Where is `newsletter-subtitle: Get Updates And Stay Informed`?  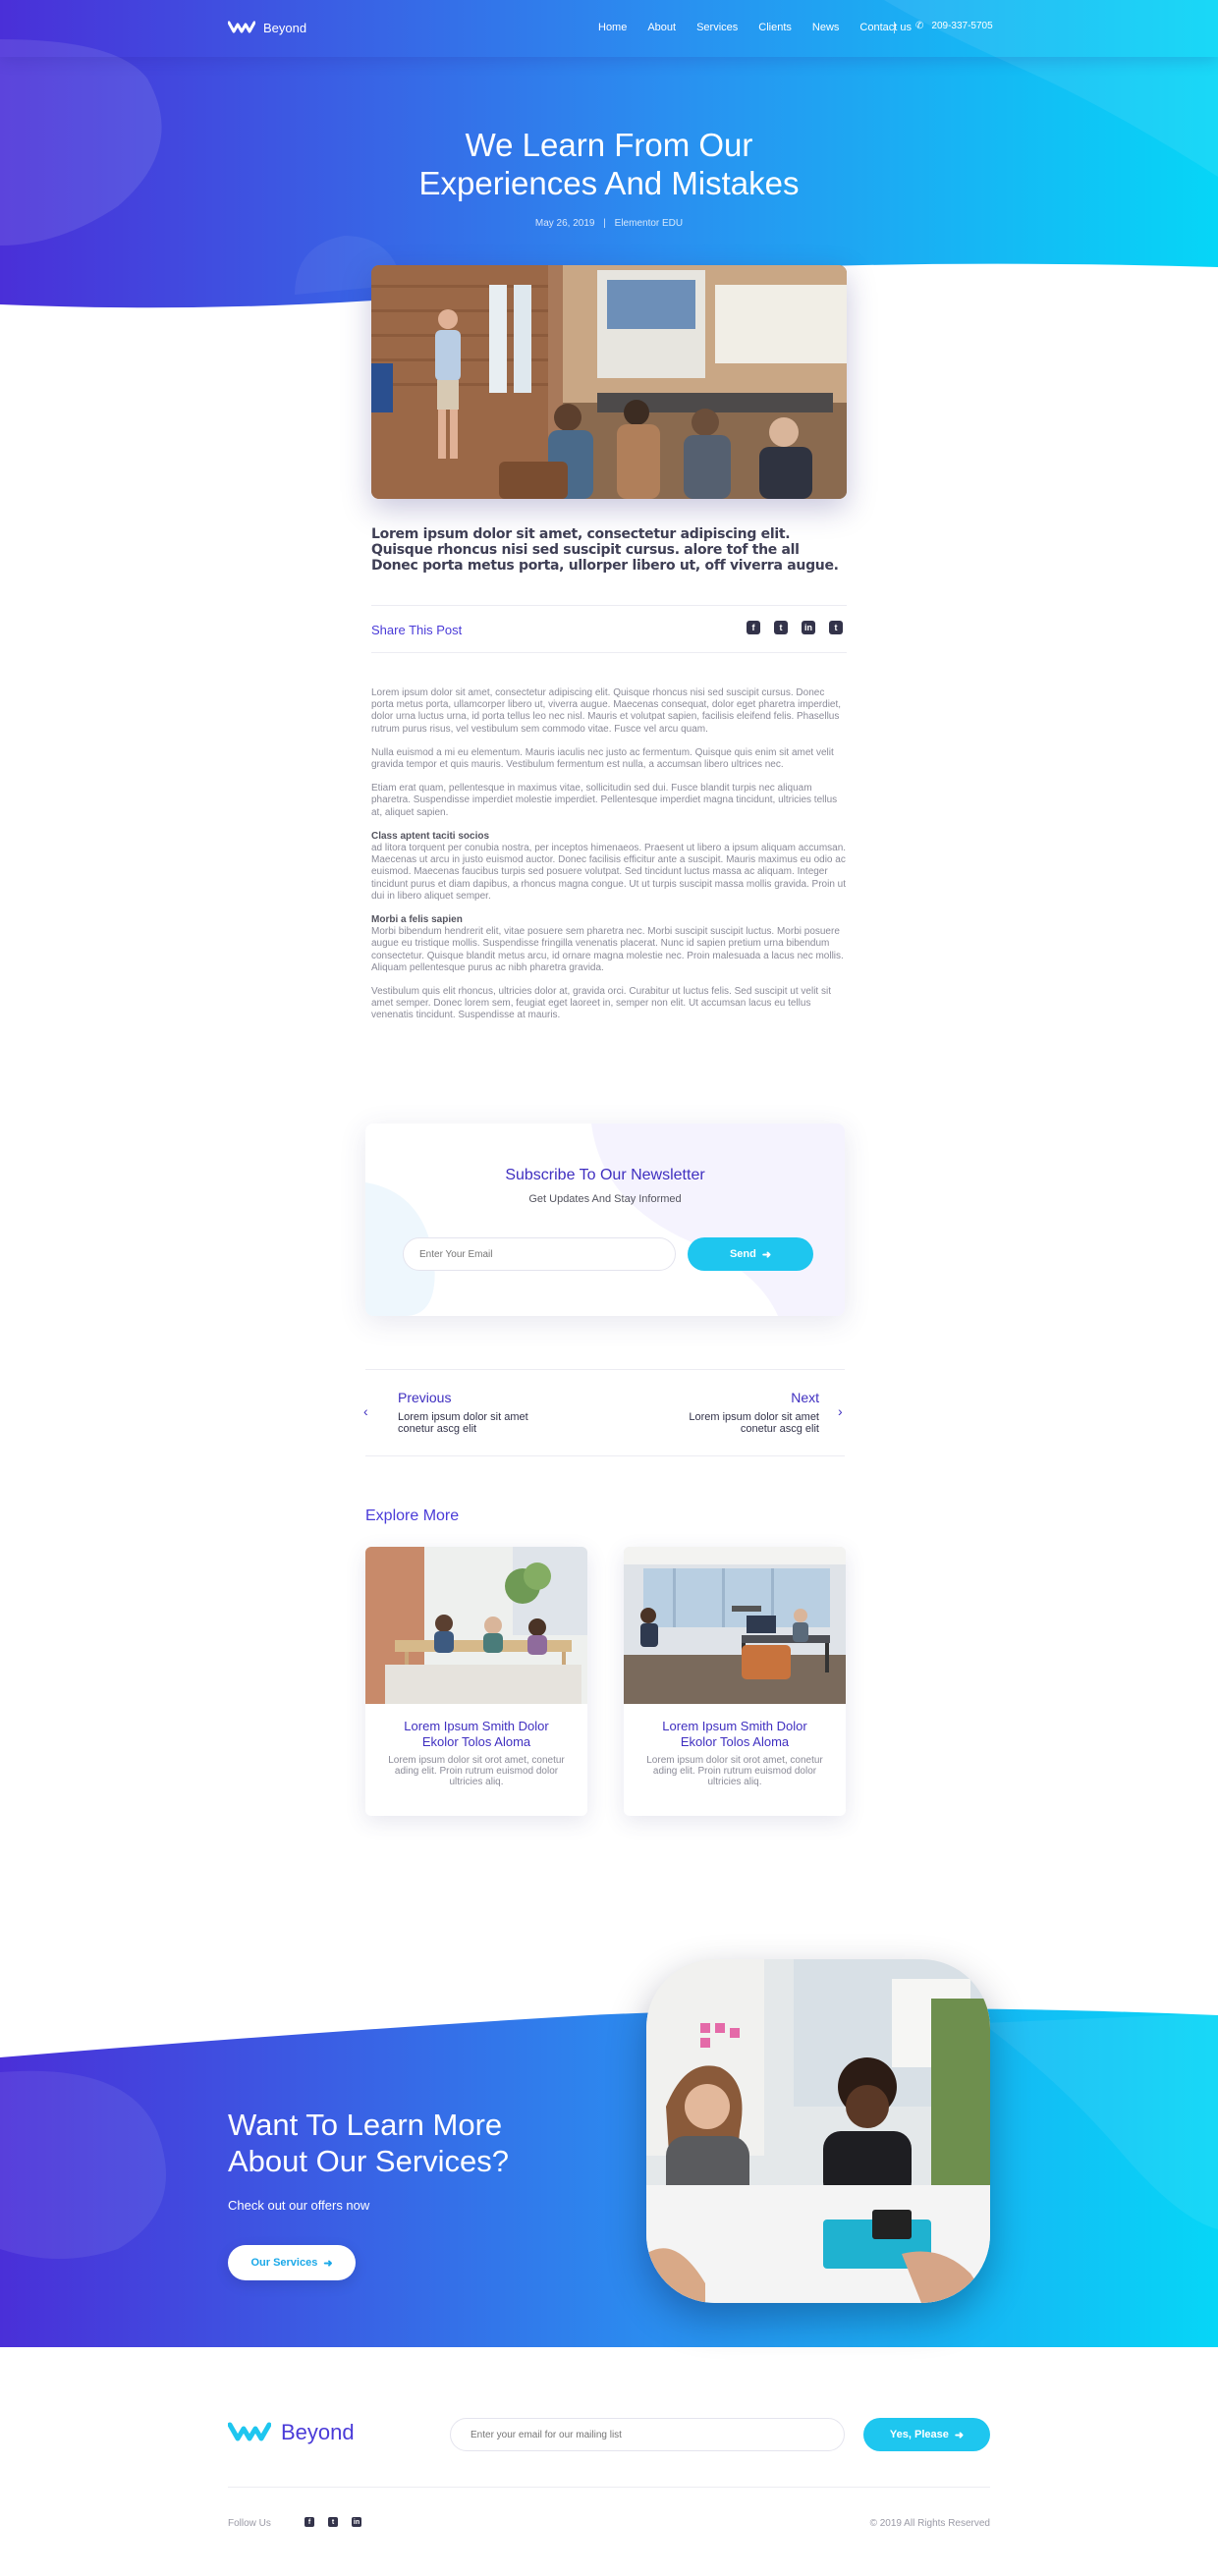 newsletter-subtitle: Get Updates And Stay Informed is located at coordinates (605, 1199).